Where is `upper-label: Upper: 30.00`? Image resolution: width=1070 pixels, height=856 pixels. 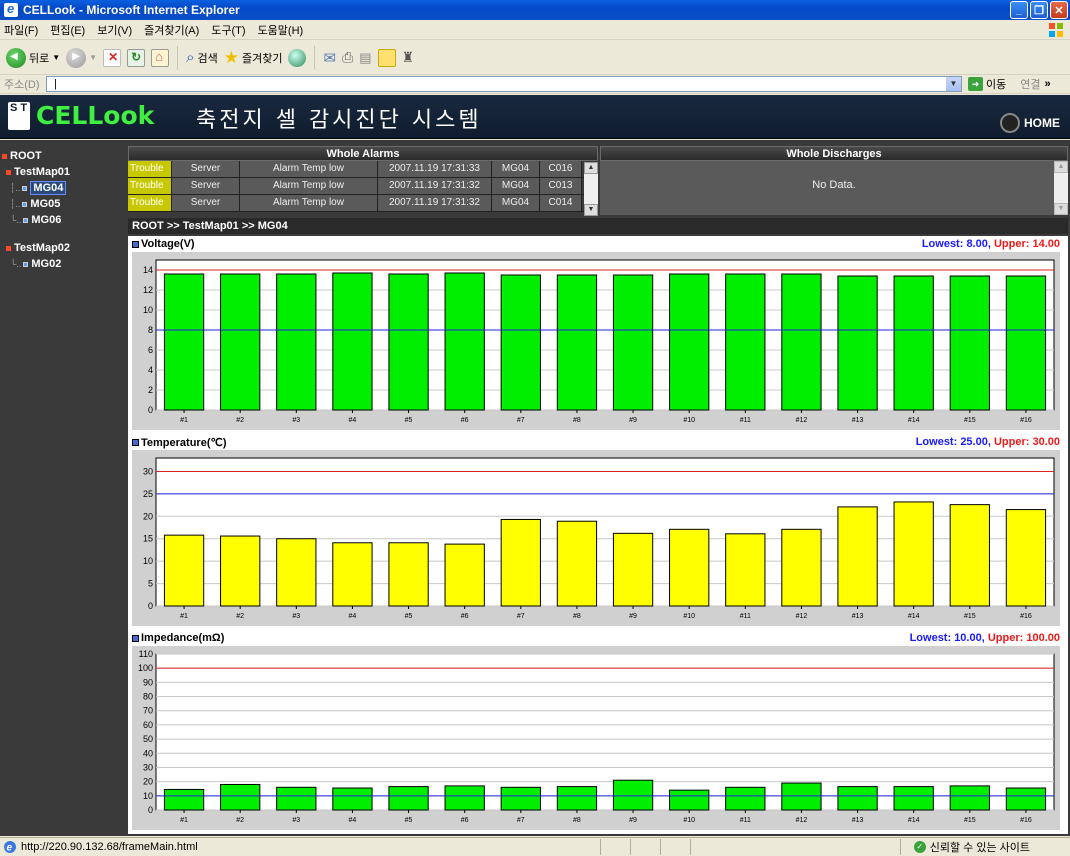 upper-label: Upper: 30.00 is located at coordinates (1026, 442).